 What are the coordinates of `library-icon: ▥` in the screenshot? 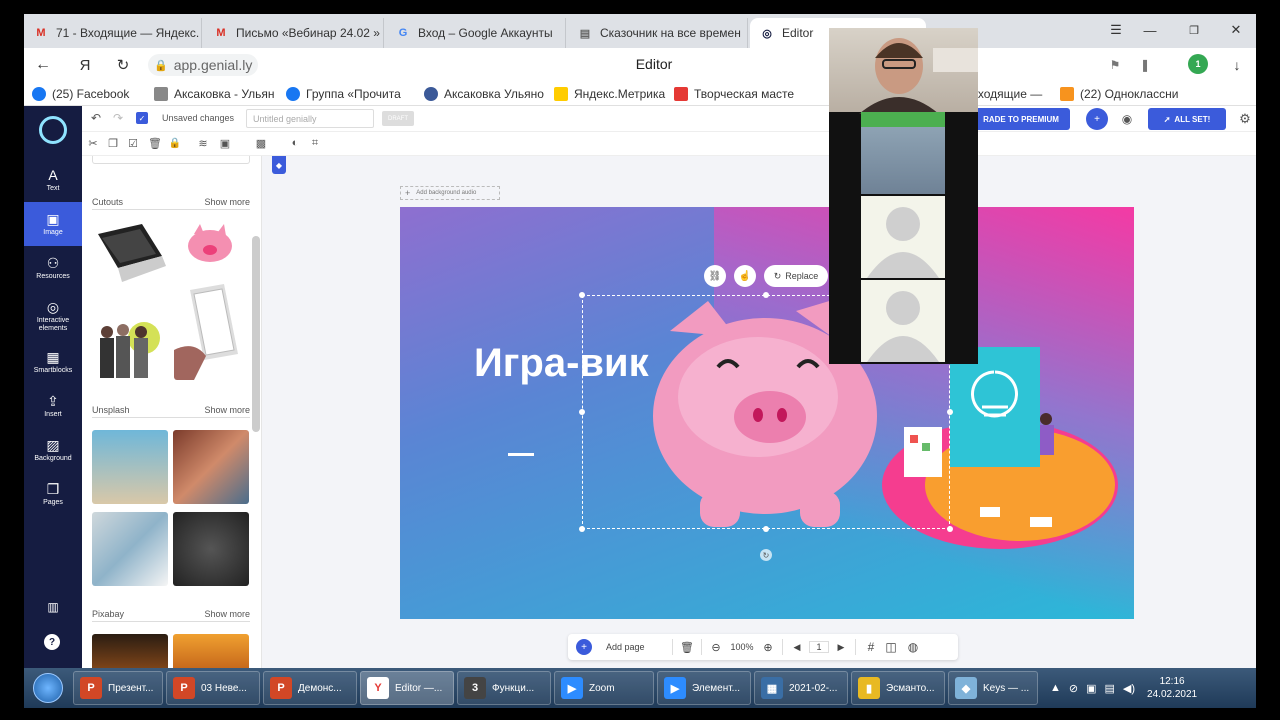 It's located at (53, 607).